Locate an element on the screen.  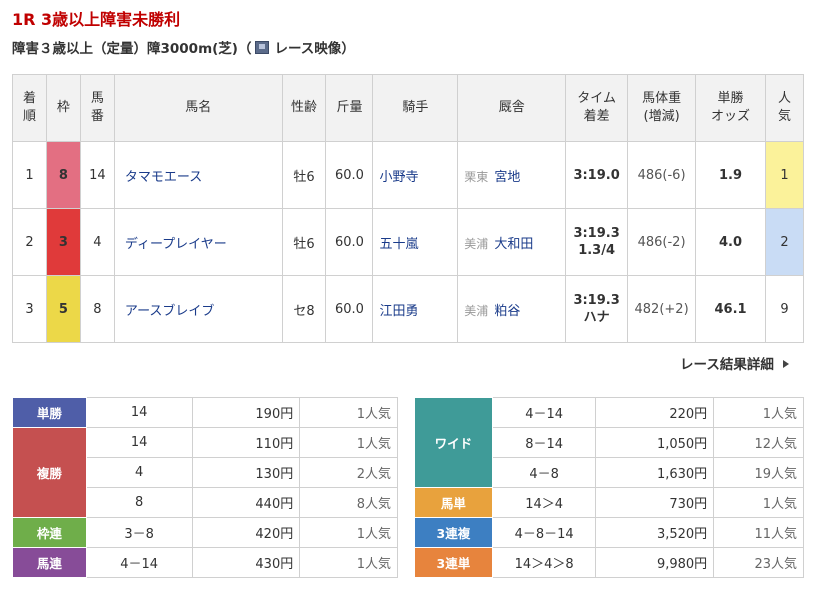
rank-cell: 3 is located at coordinates (29, 309).